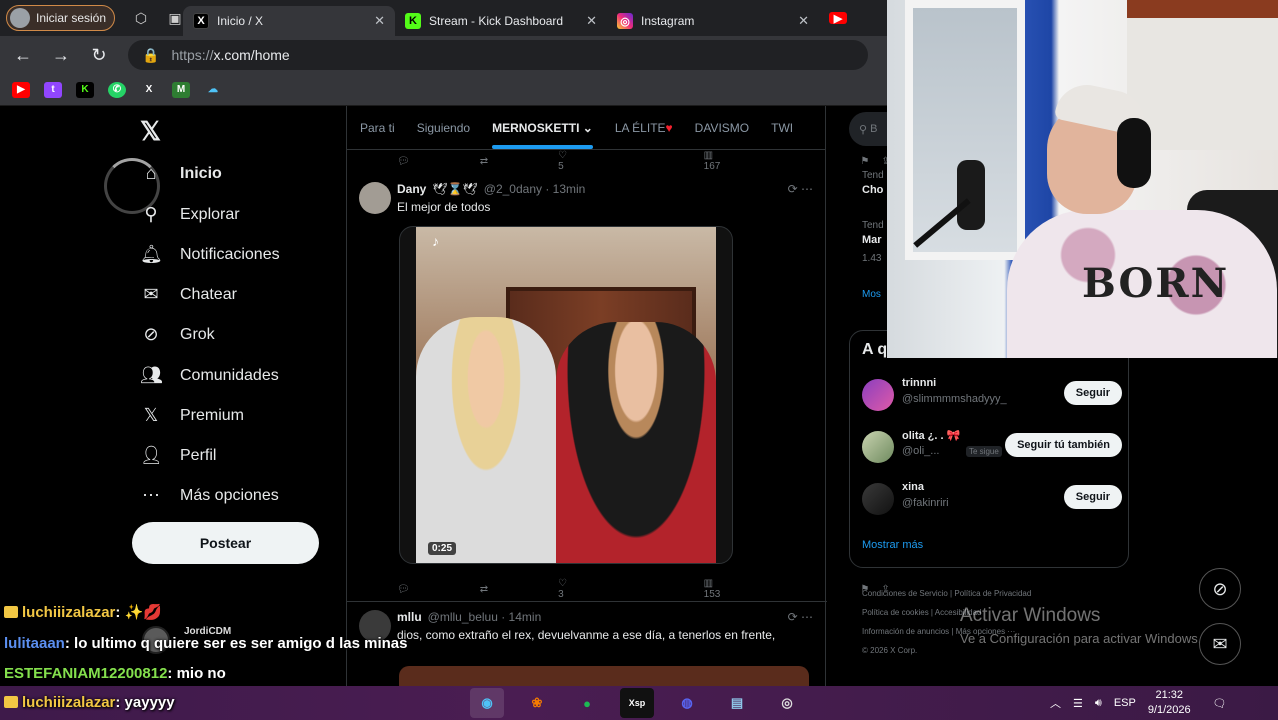 Image resolution: width=1278 pixels, height=720 pixels. What do you see at coordinates (151, 214) in the screenshot?
I see `search-icon: ⚲` at bounding box center [151, 214].